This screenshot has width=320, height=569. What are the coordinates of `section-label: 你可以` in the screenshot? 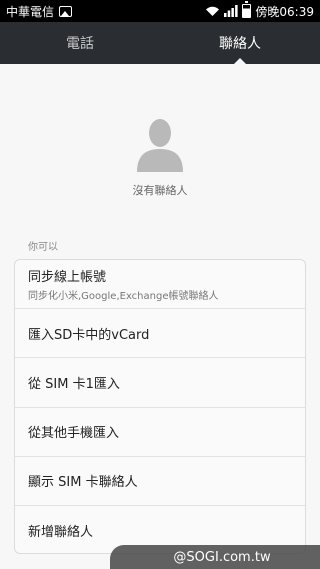 It's located at (43, 247).